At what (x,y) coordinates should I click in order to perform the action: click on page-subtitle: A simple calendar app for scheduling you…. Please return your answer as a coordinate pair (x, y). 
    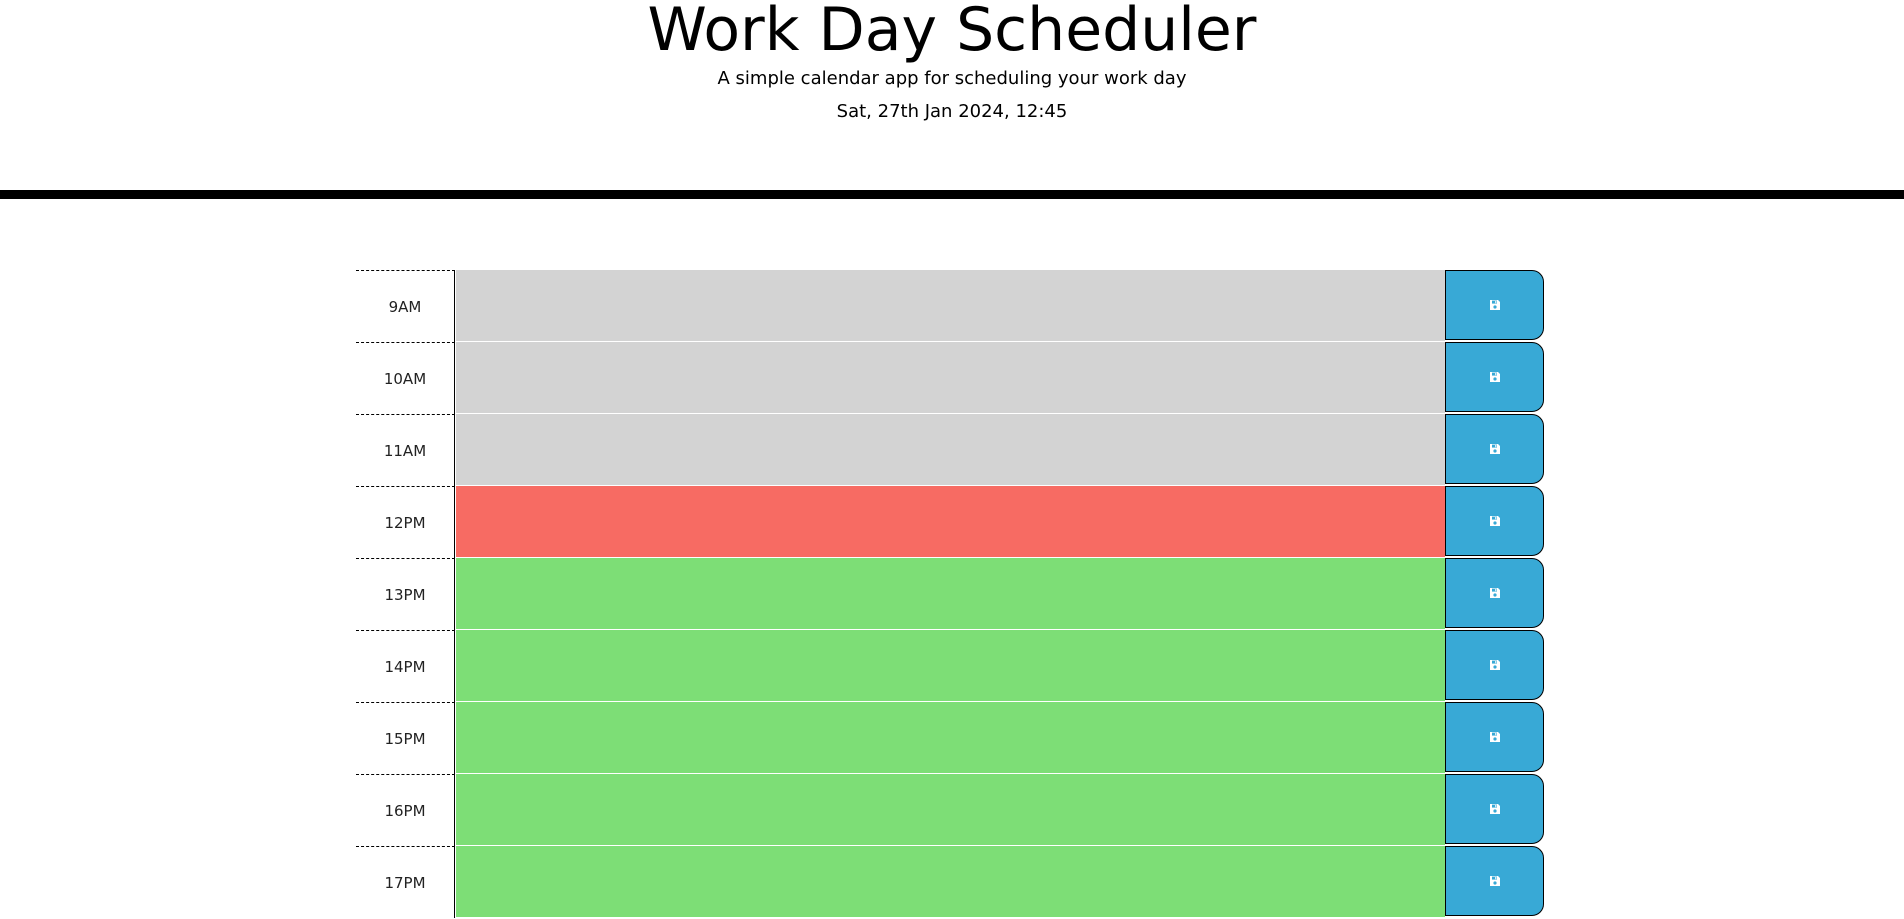
    Looking at the image, I should click on (952, 78).